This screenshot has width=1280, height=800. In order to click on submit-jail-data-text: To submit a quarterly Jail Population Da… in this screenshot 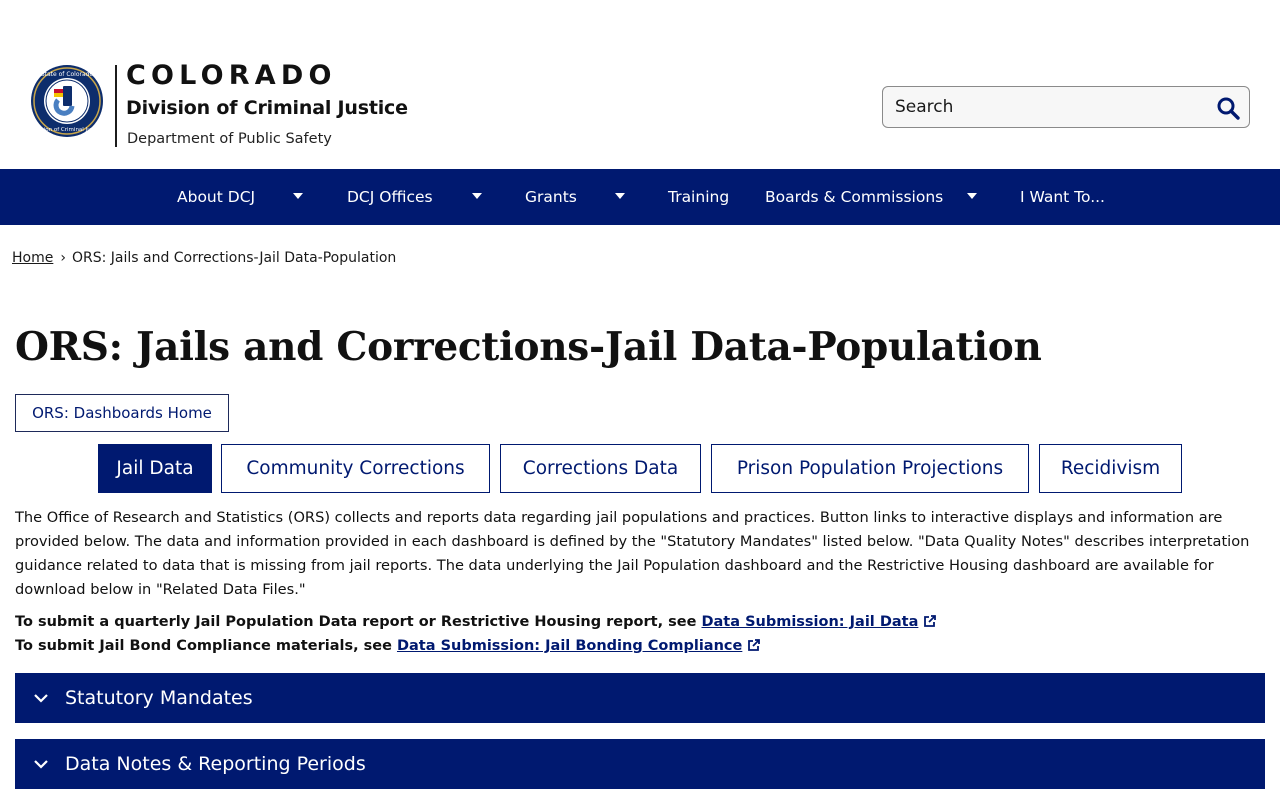, I will do `click(358, 622)`.